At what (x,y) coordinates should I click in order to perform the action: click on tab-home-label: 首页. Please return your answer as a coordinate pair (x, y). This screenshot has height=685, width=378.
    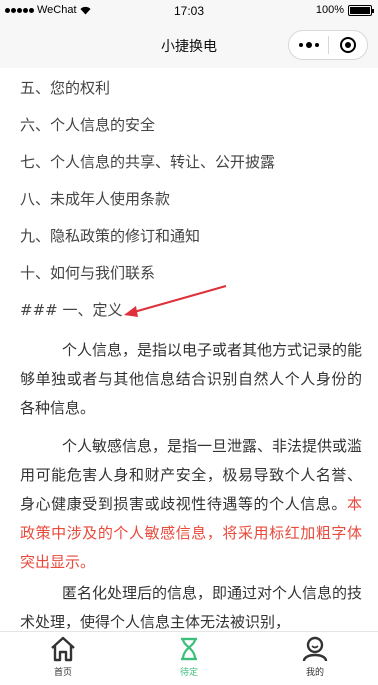
    Looking at the image, I should click on (62, 673).